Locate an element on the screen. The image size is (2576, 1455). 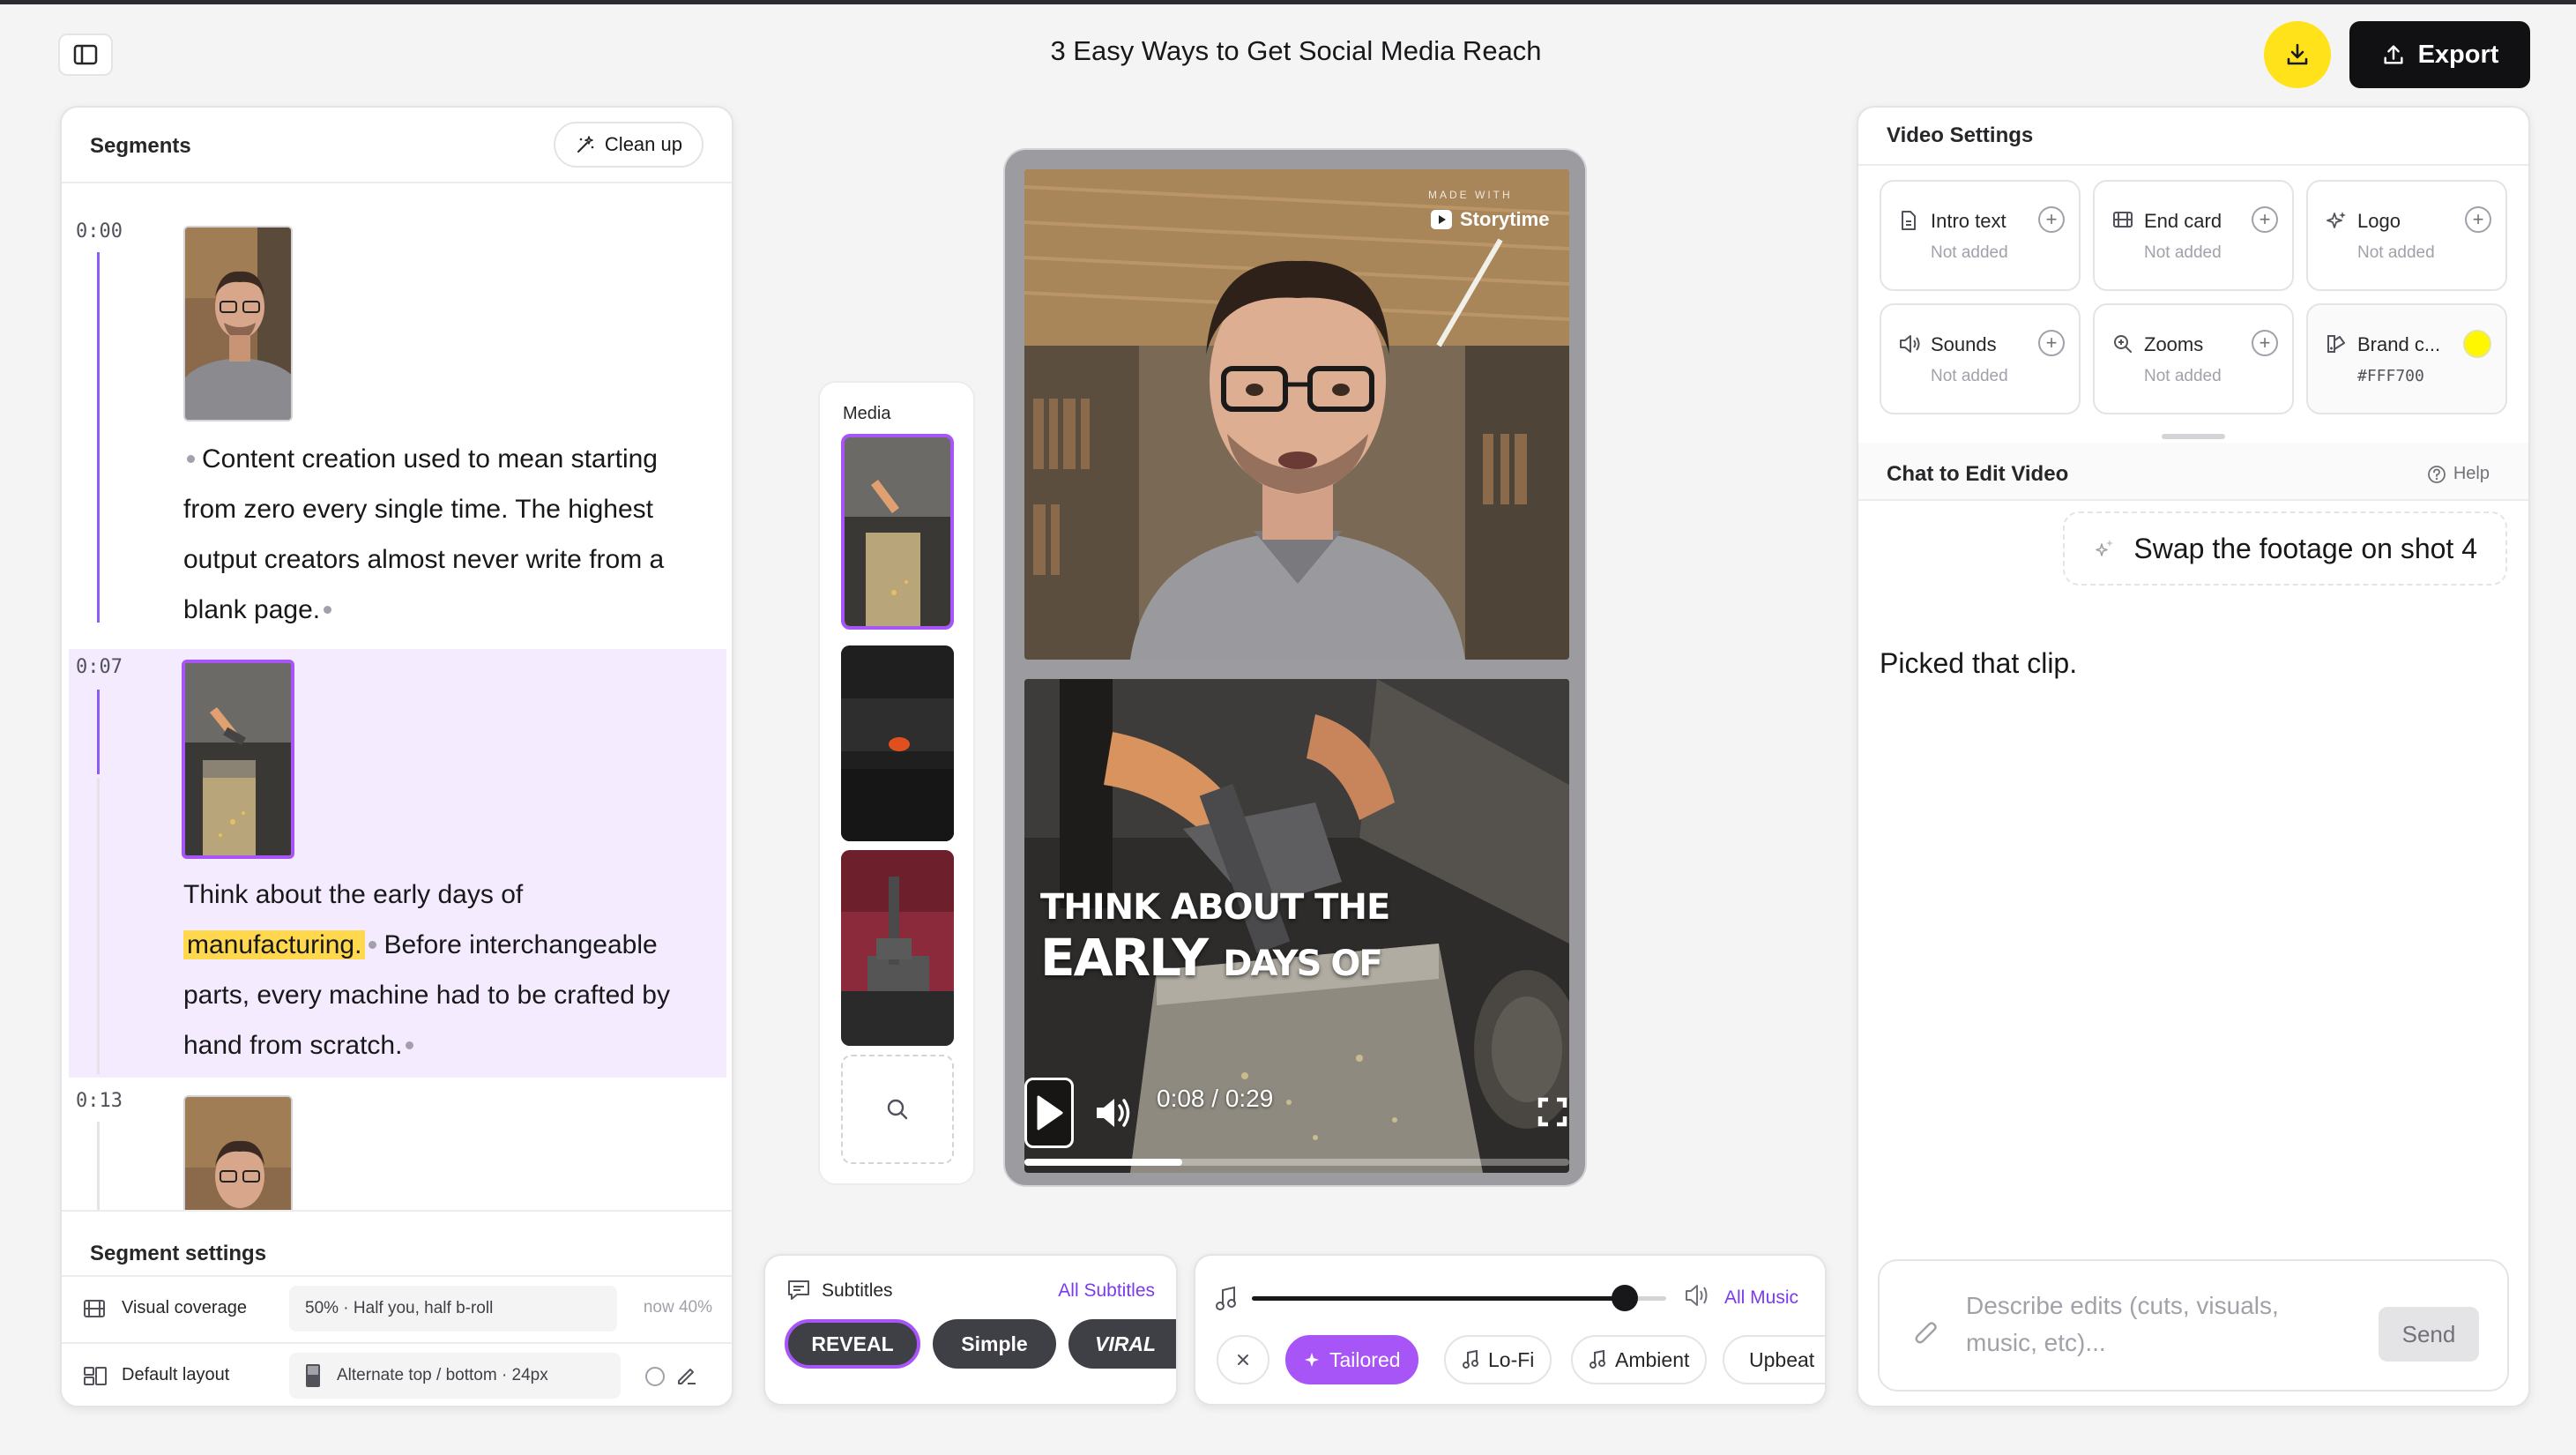
chat-title: Chat to Edit Video is located at coordinates (1978, 474).